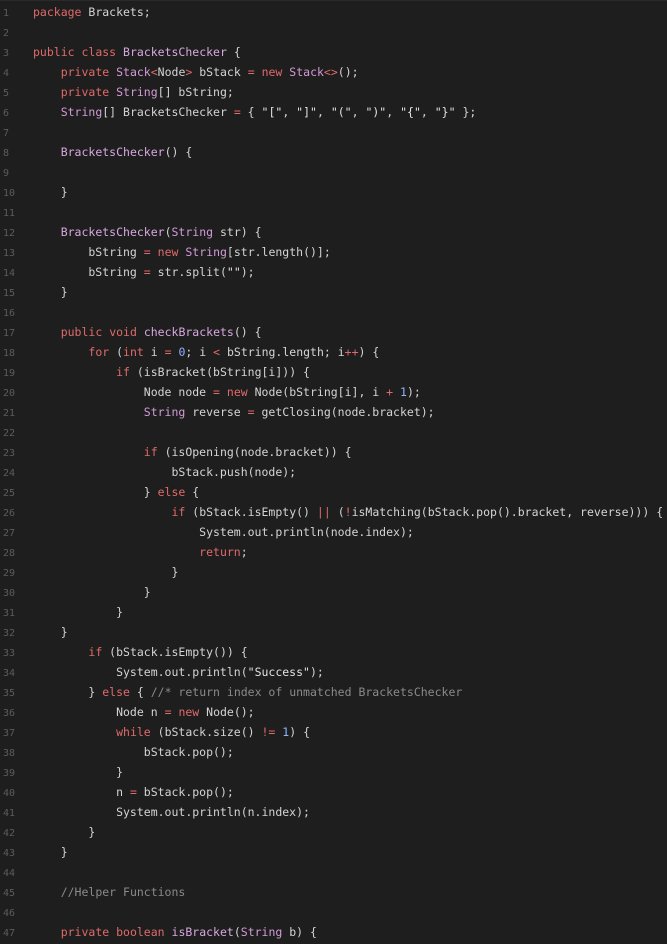 The height and width of the screenshot is (944, 667). Describe the element at coordinates (333, 492) in the screenshot. I see `code-line: 25 } else {` at that location.